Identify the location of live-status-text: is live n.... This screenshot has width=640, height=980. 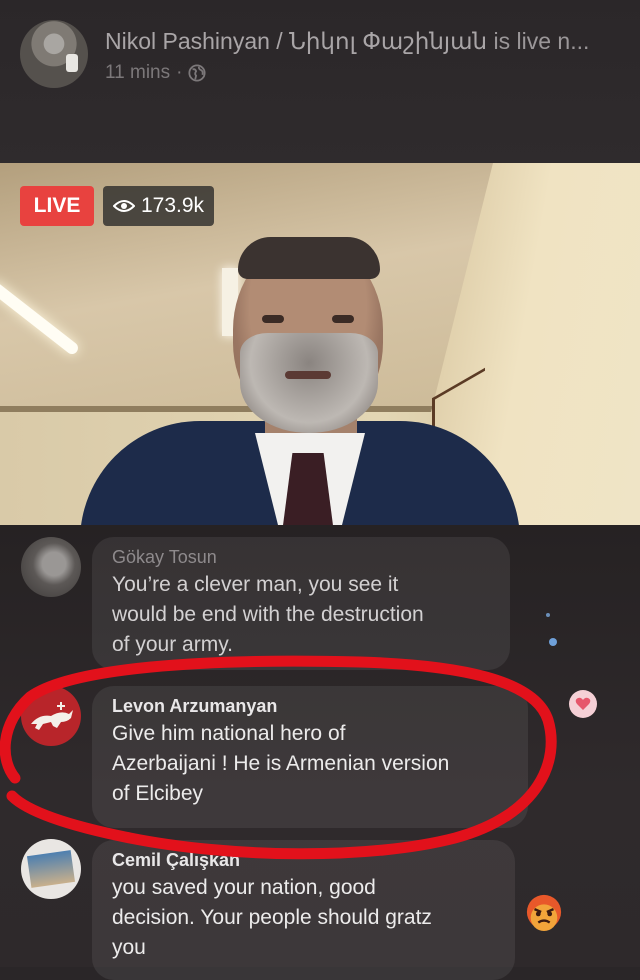
(541, 41).